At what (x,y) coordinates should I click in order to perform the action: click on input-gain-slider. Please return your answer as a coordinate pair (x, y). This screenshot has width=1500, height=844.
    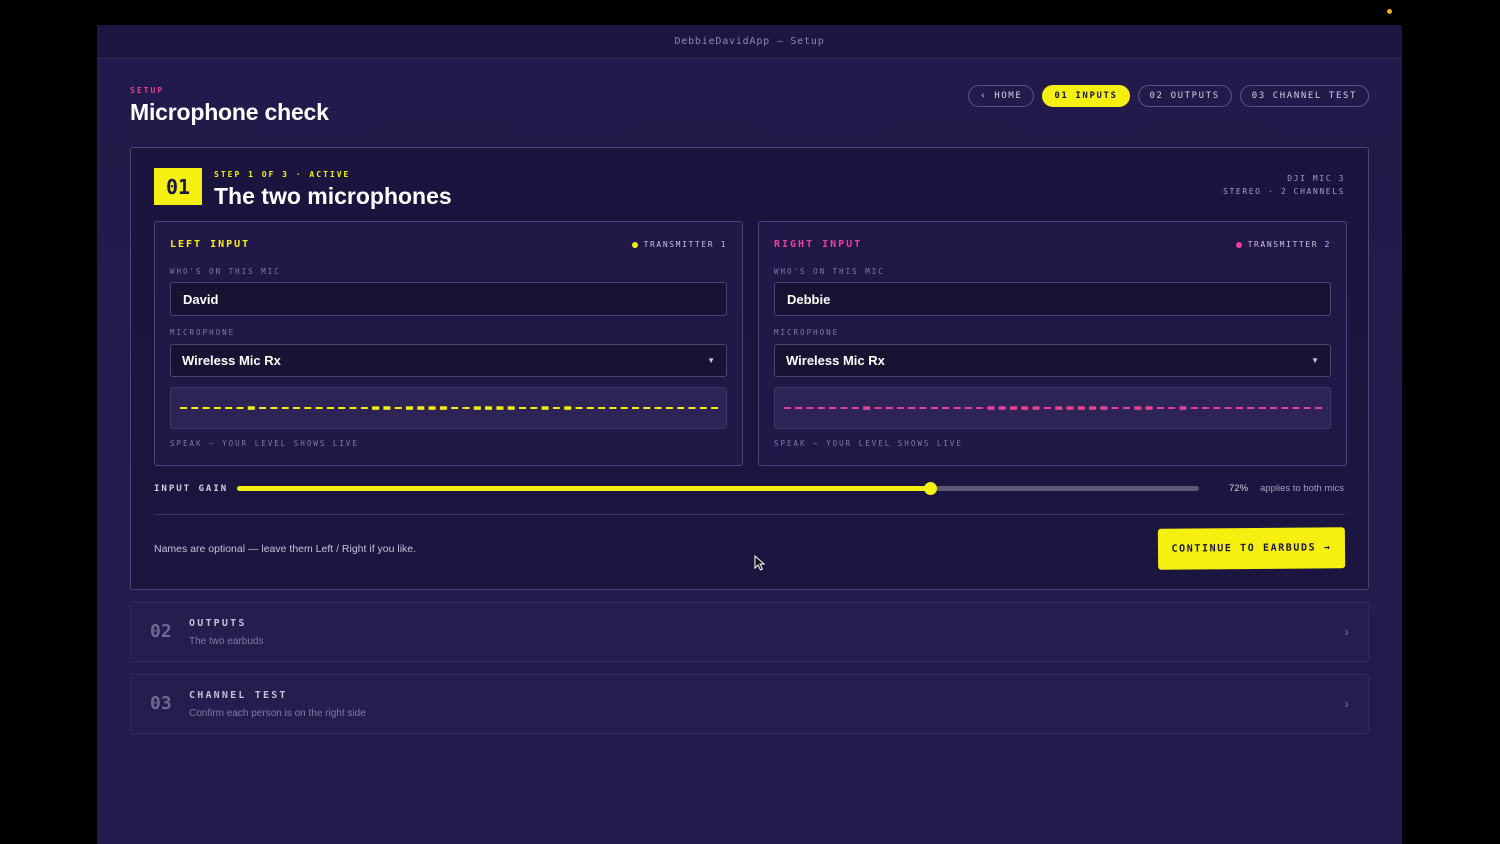
    Looking at the image, I should click on (718, 488).